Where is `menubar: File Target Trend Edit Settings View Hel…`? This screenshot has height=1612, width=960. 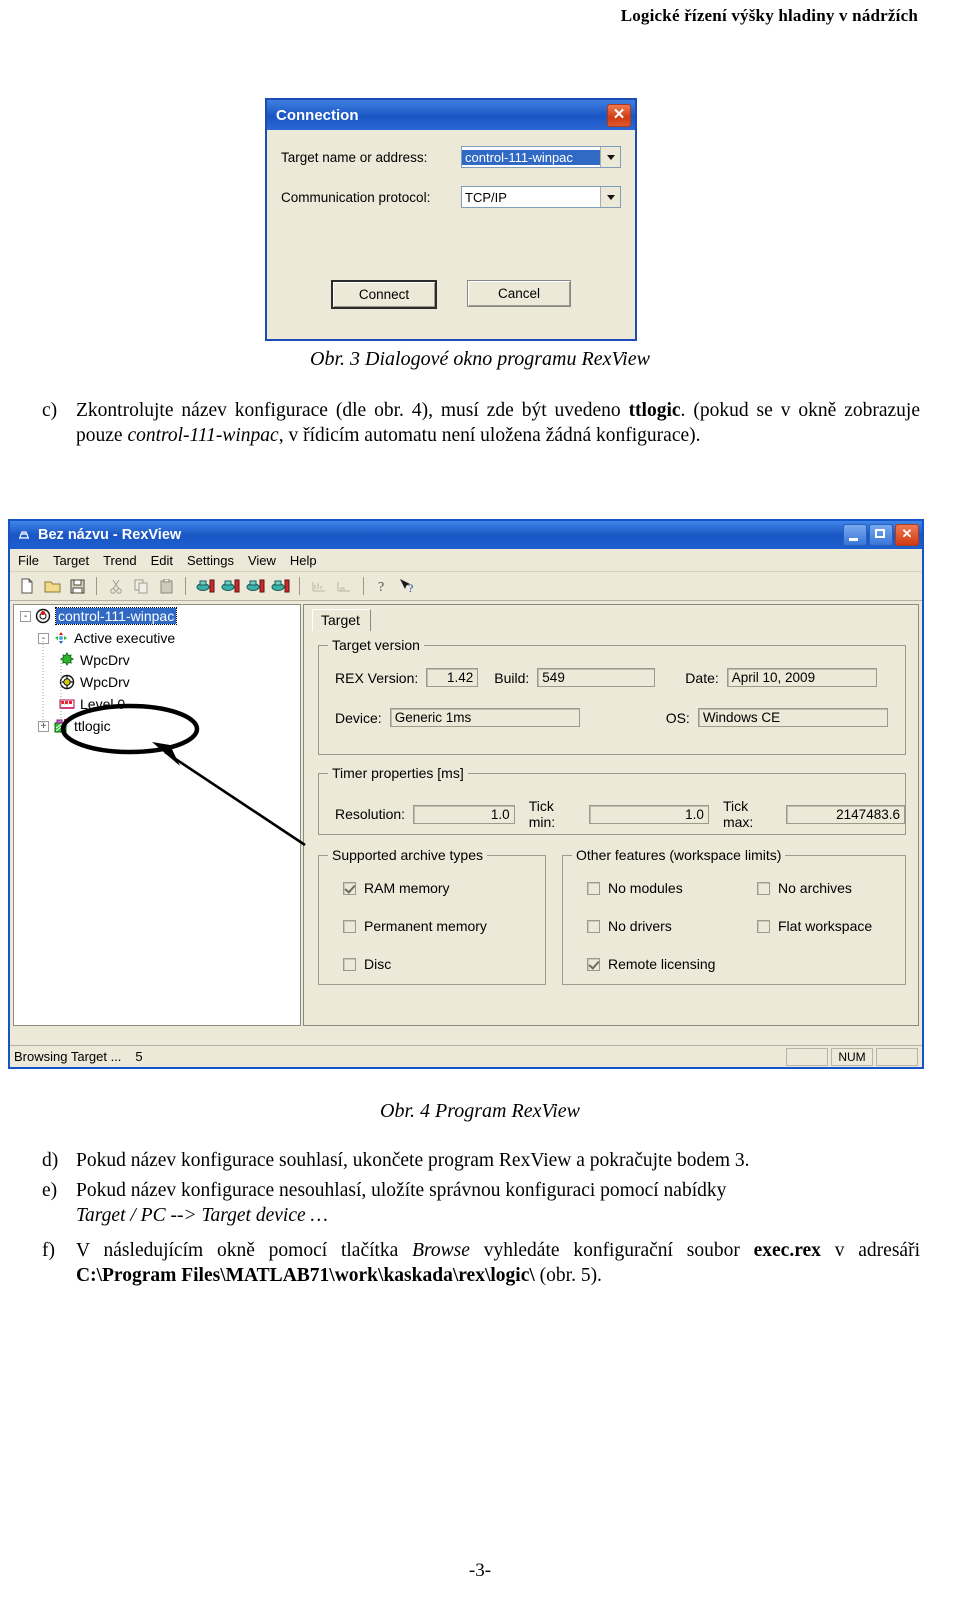
menubar: File Target Trend Edit Settings View Hel… is located at coordinates (466, 560).